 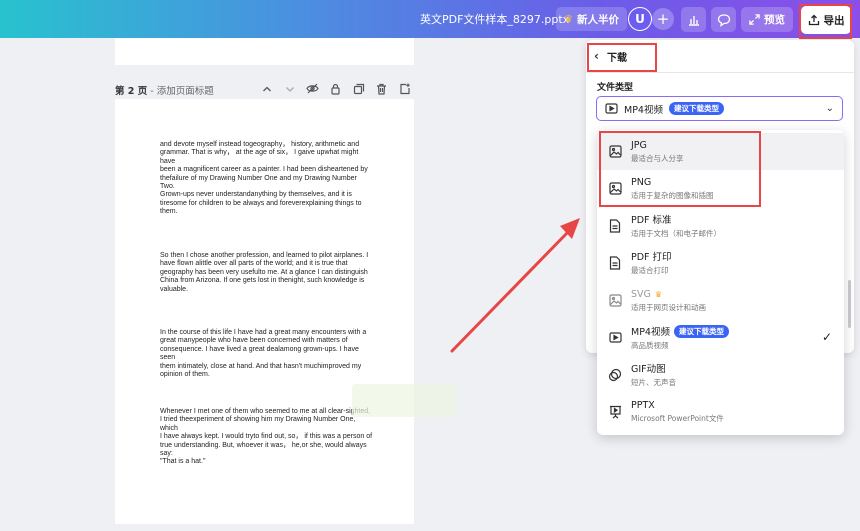 What do you see at coordinates (813, 20) in the screenshot?
I see `upload-icon` at bounding box center [813, 20].